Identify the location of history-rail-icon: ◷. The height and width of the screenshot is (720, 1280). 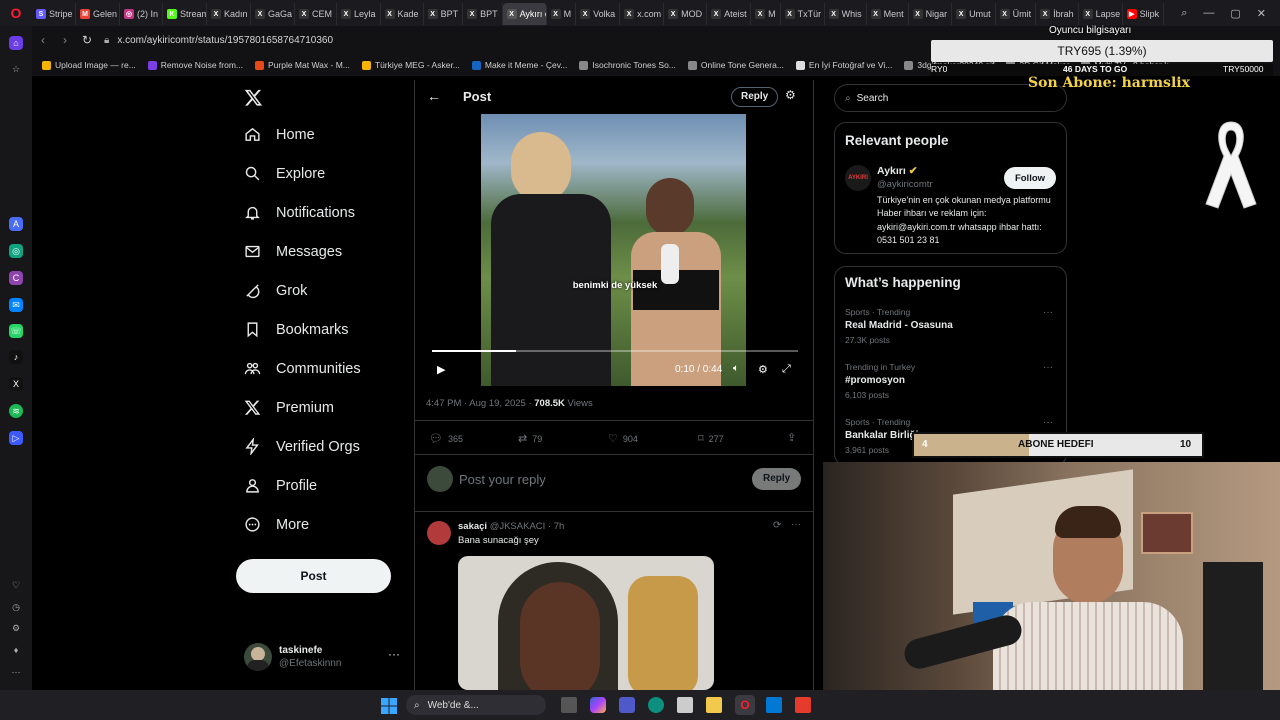
(16, 607).